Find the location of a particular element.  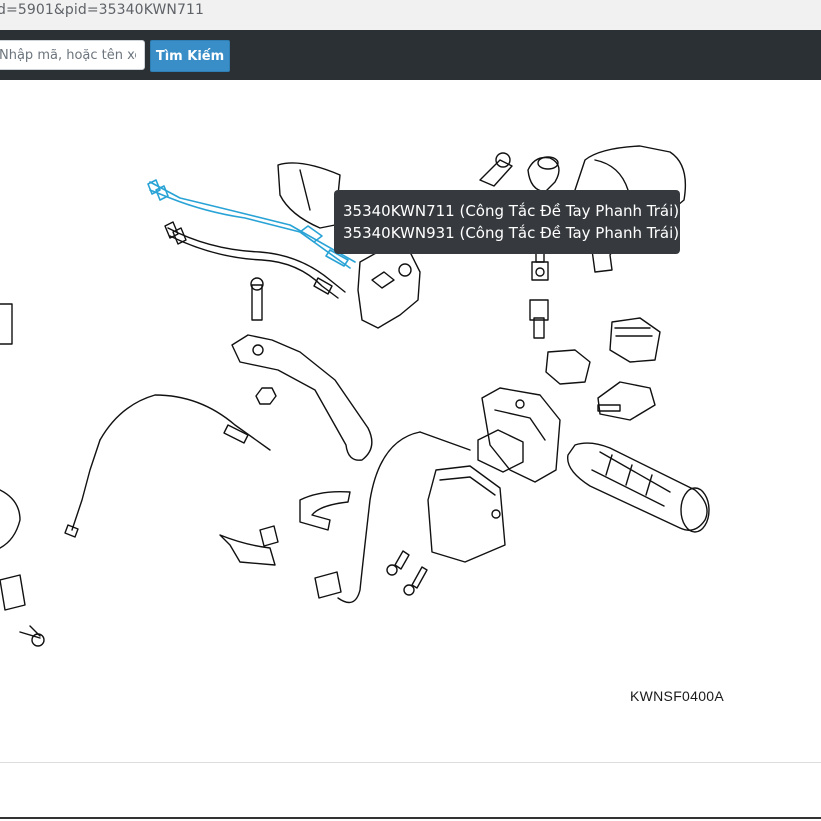

address-bar-url: d=5901&pid=35340KWN711 is located at coordinates (102, 10).